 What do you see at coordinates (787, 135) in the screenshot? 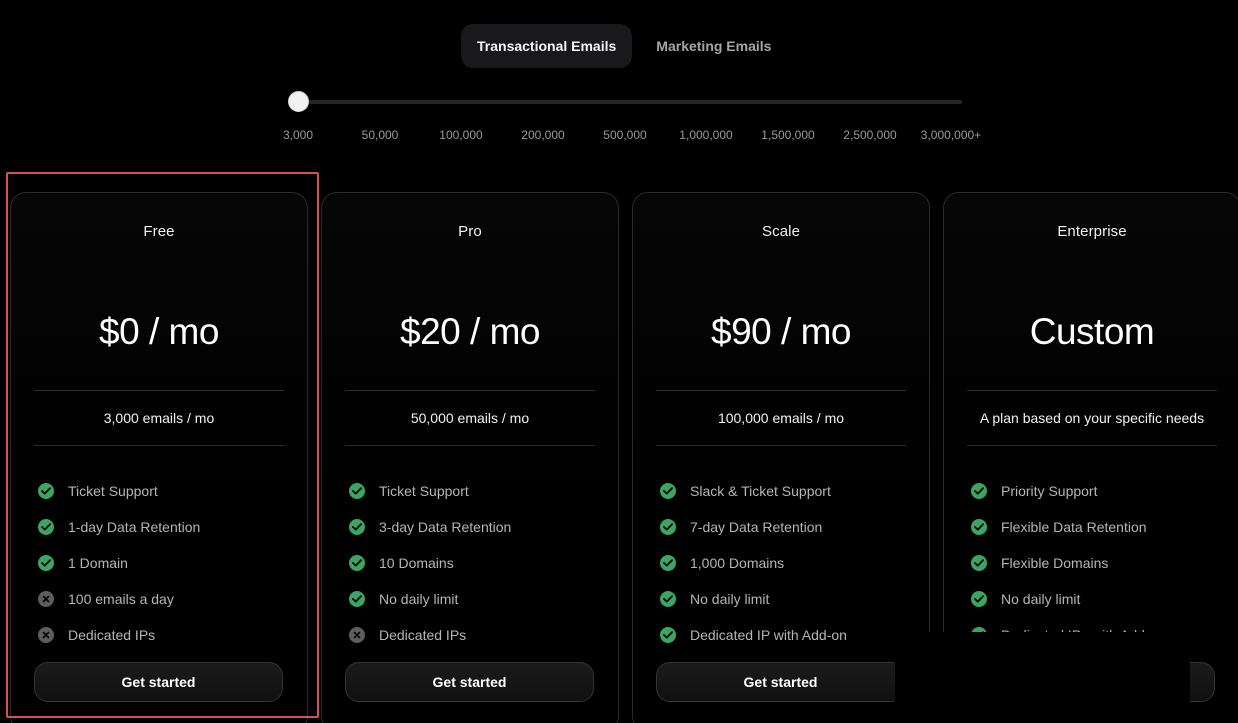
I see `slider-tick: 1,500,000` at bounding box center [787, 135].